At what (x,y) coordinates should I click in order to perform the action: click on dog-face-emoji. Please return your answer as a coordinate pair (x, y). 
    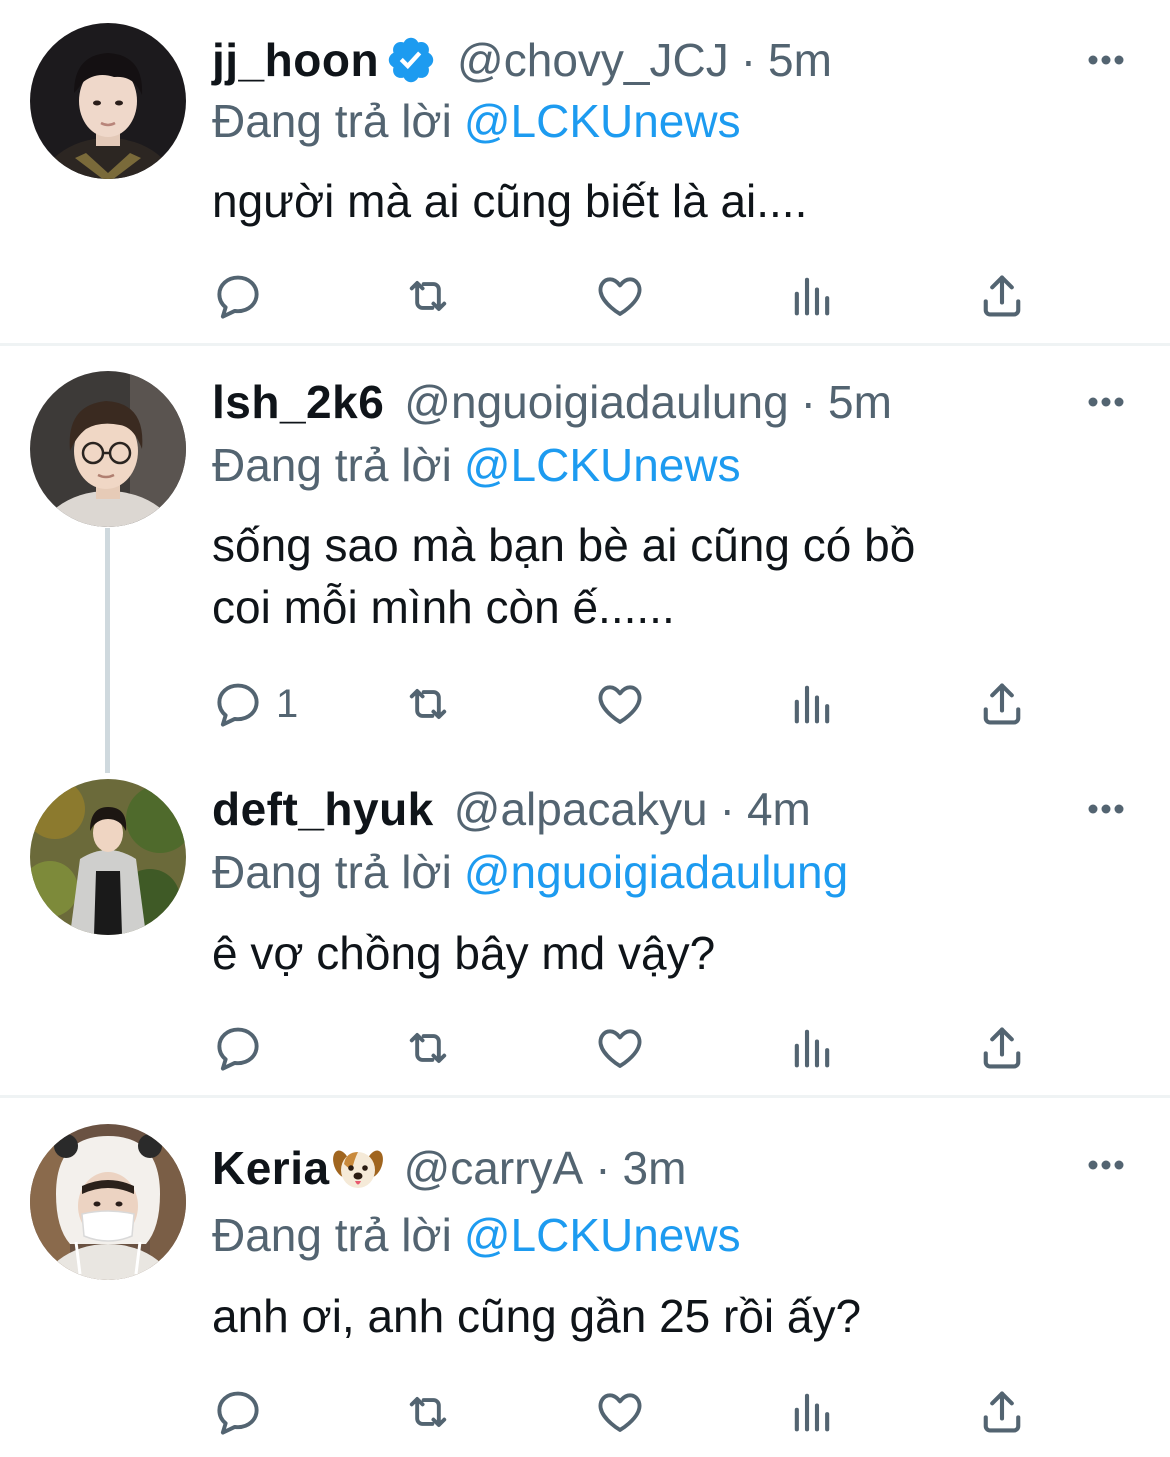
    Looking at the image, I should click on (357, 1169).